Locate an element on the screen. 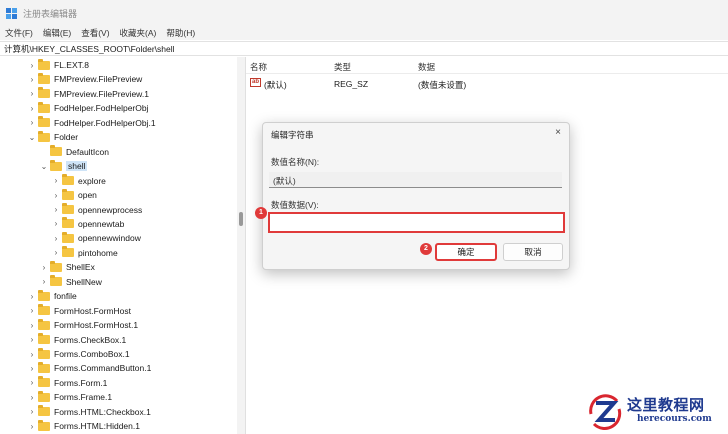 The height and width of the screenshot is (434, 728). tree-item-label: ShellEx is located at coordinates (80, 267).